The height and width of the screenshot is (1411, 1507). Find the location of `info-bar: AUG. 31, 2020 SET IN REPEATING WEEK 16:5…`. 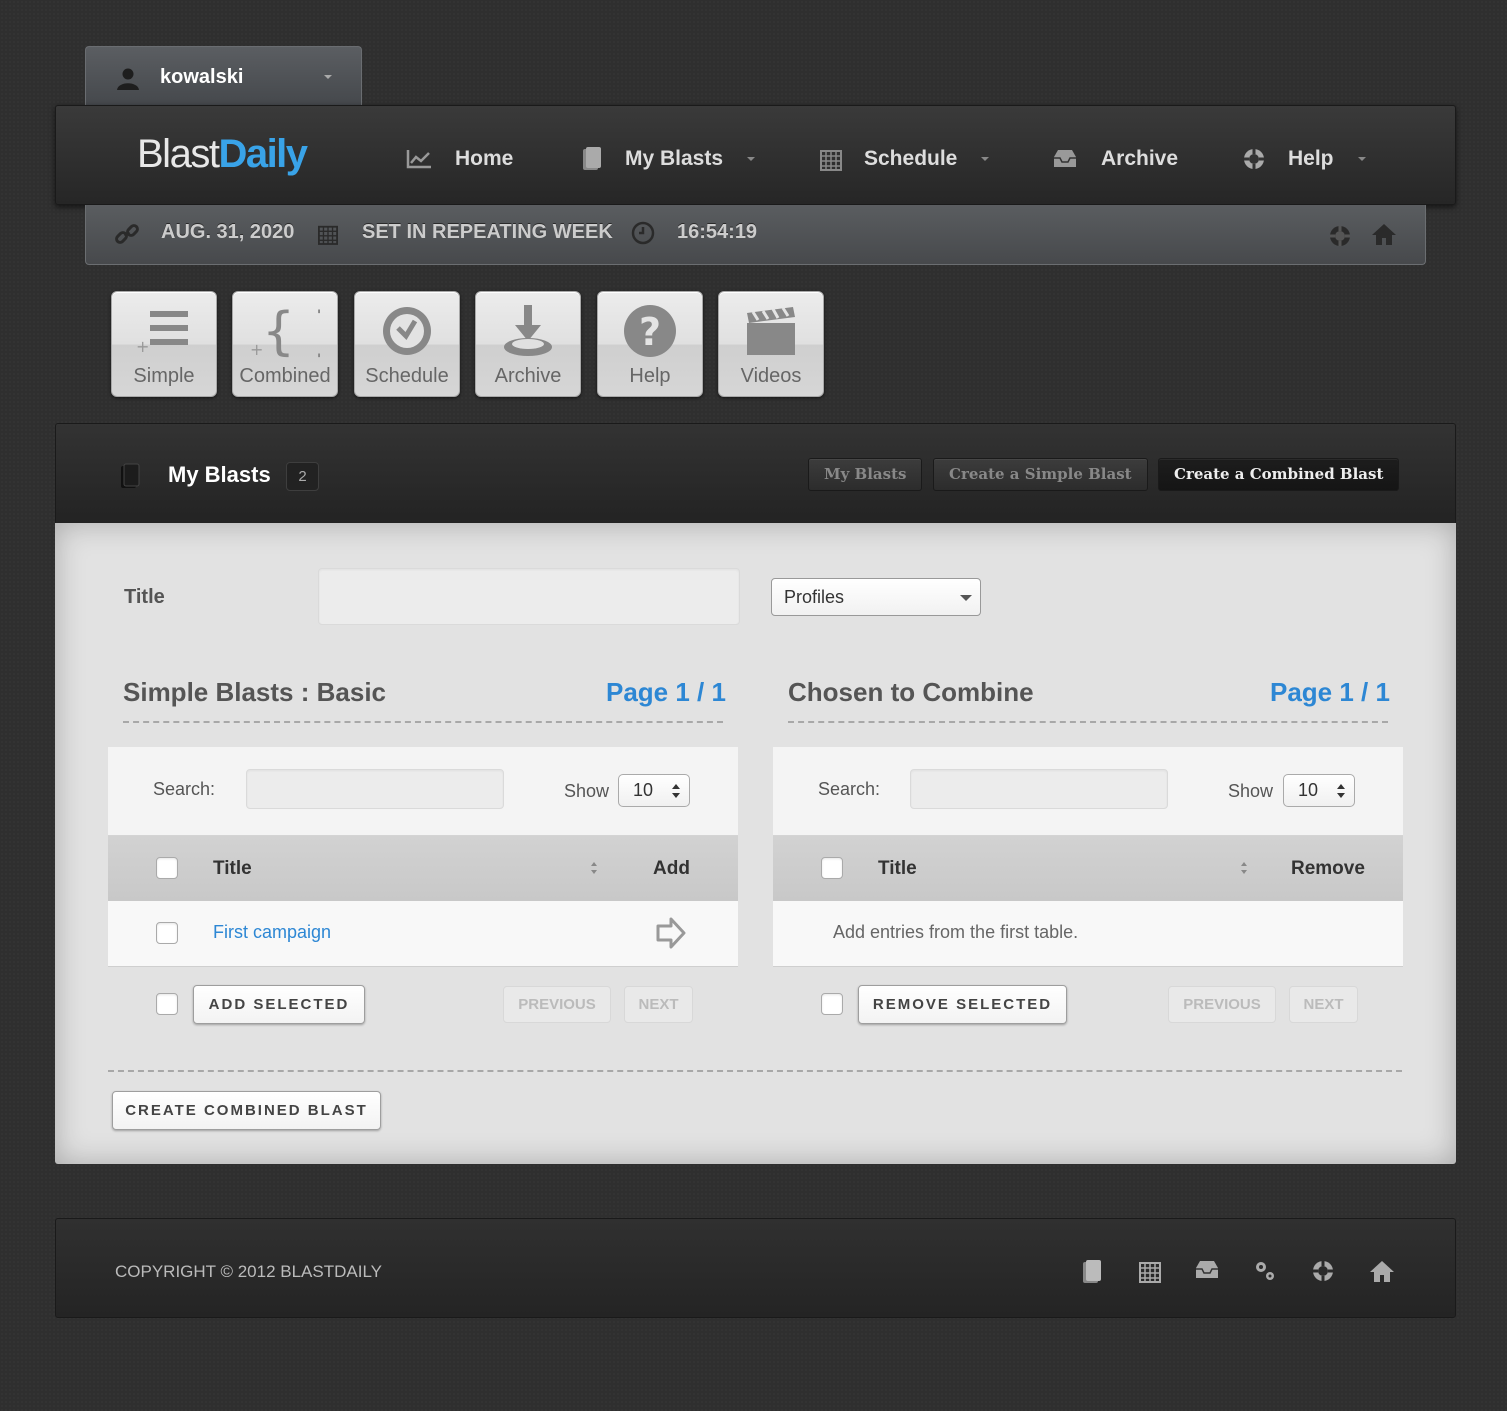

info-bar: AUG. 31, 2020 SET IN REPEATING WEEK 16:5… is located at coordinates (755, 235).